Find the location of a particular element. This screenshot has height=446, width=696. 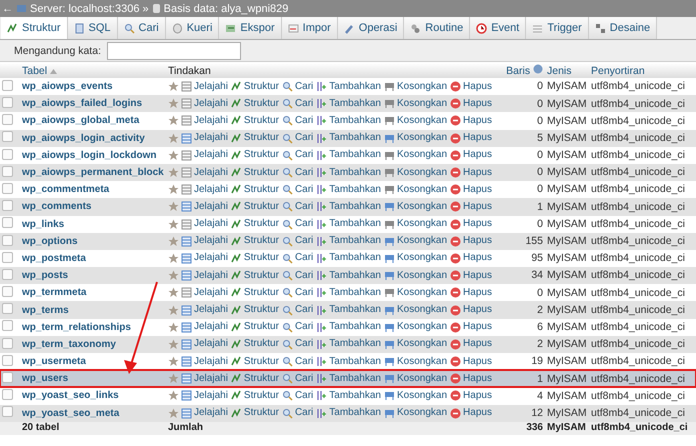

table-name-link: wp_aiowps_events is located at coordinates (67, 86).